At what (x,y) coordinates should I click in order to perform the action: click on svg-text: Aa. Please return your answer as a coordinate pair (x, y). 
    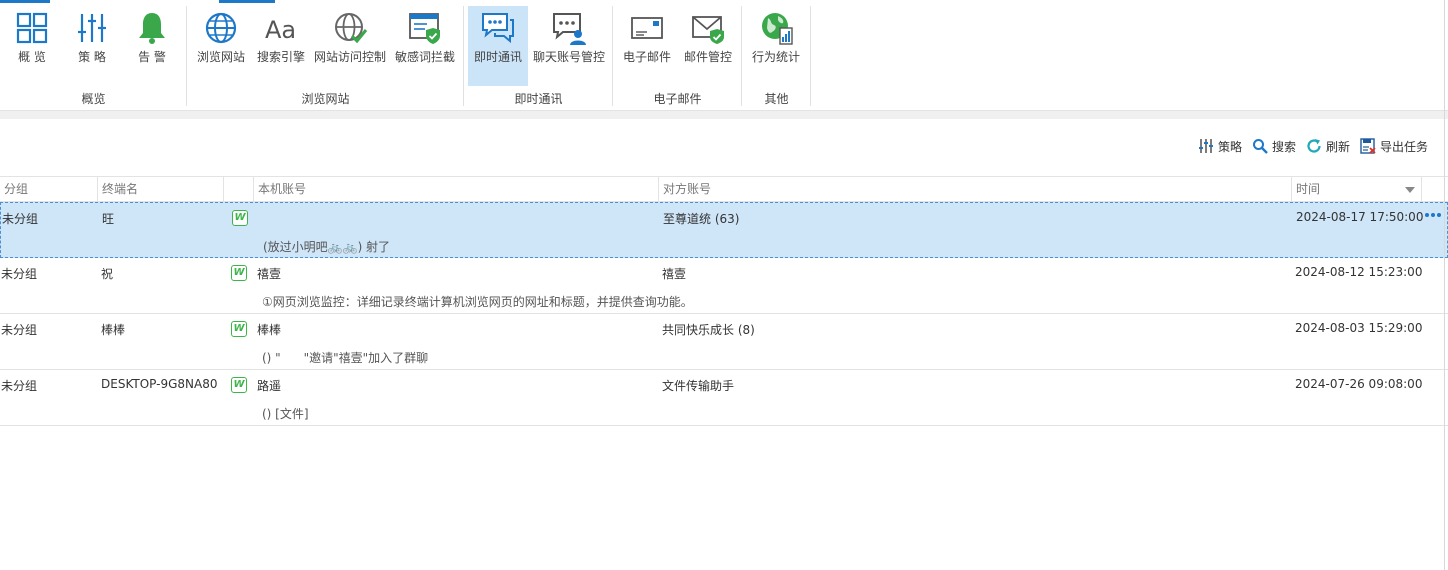
    Looking at the image, I should click on (280, 30).